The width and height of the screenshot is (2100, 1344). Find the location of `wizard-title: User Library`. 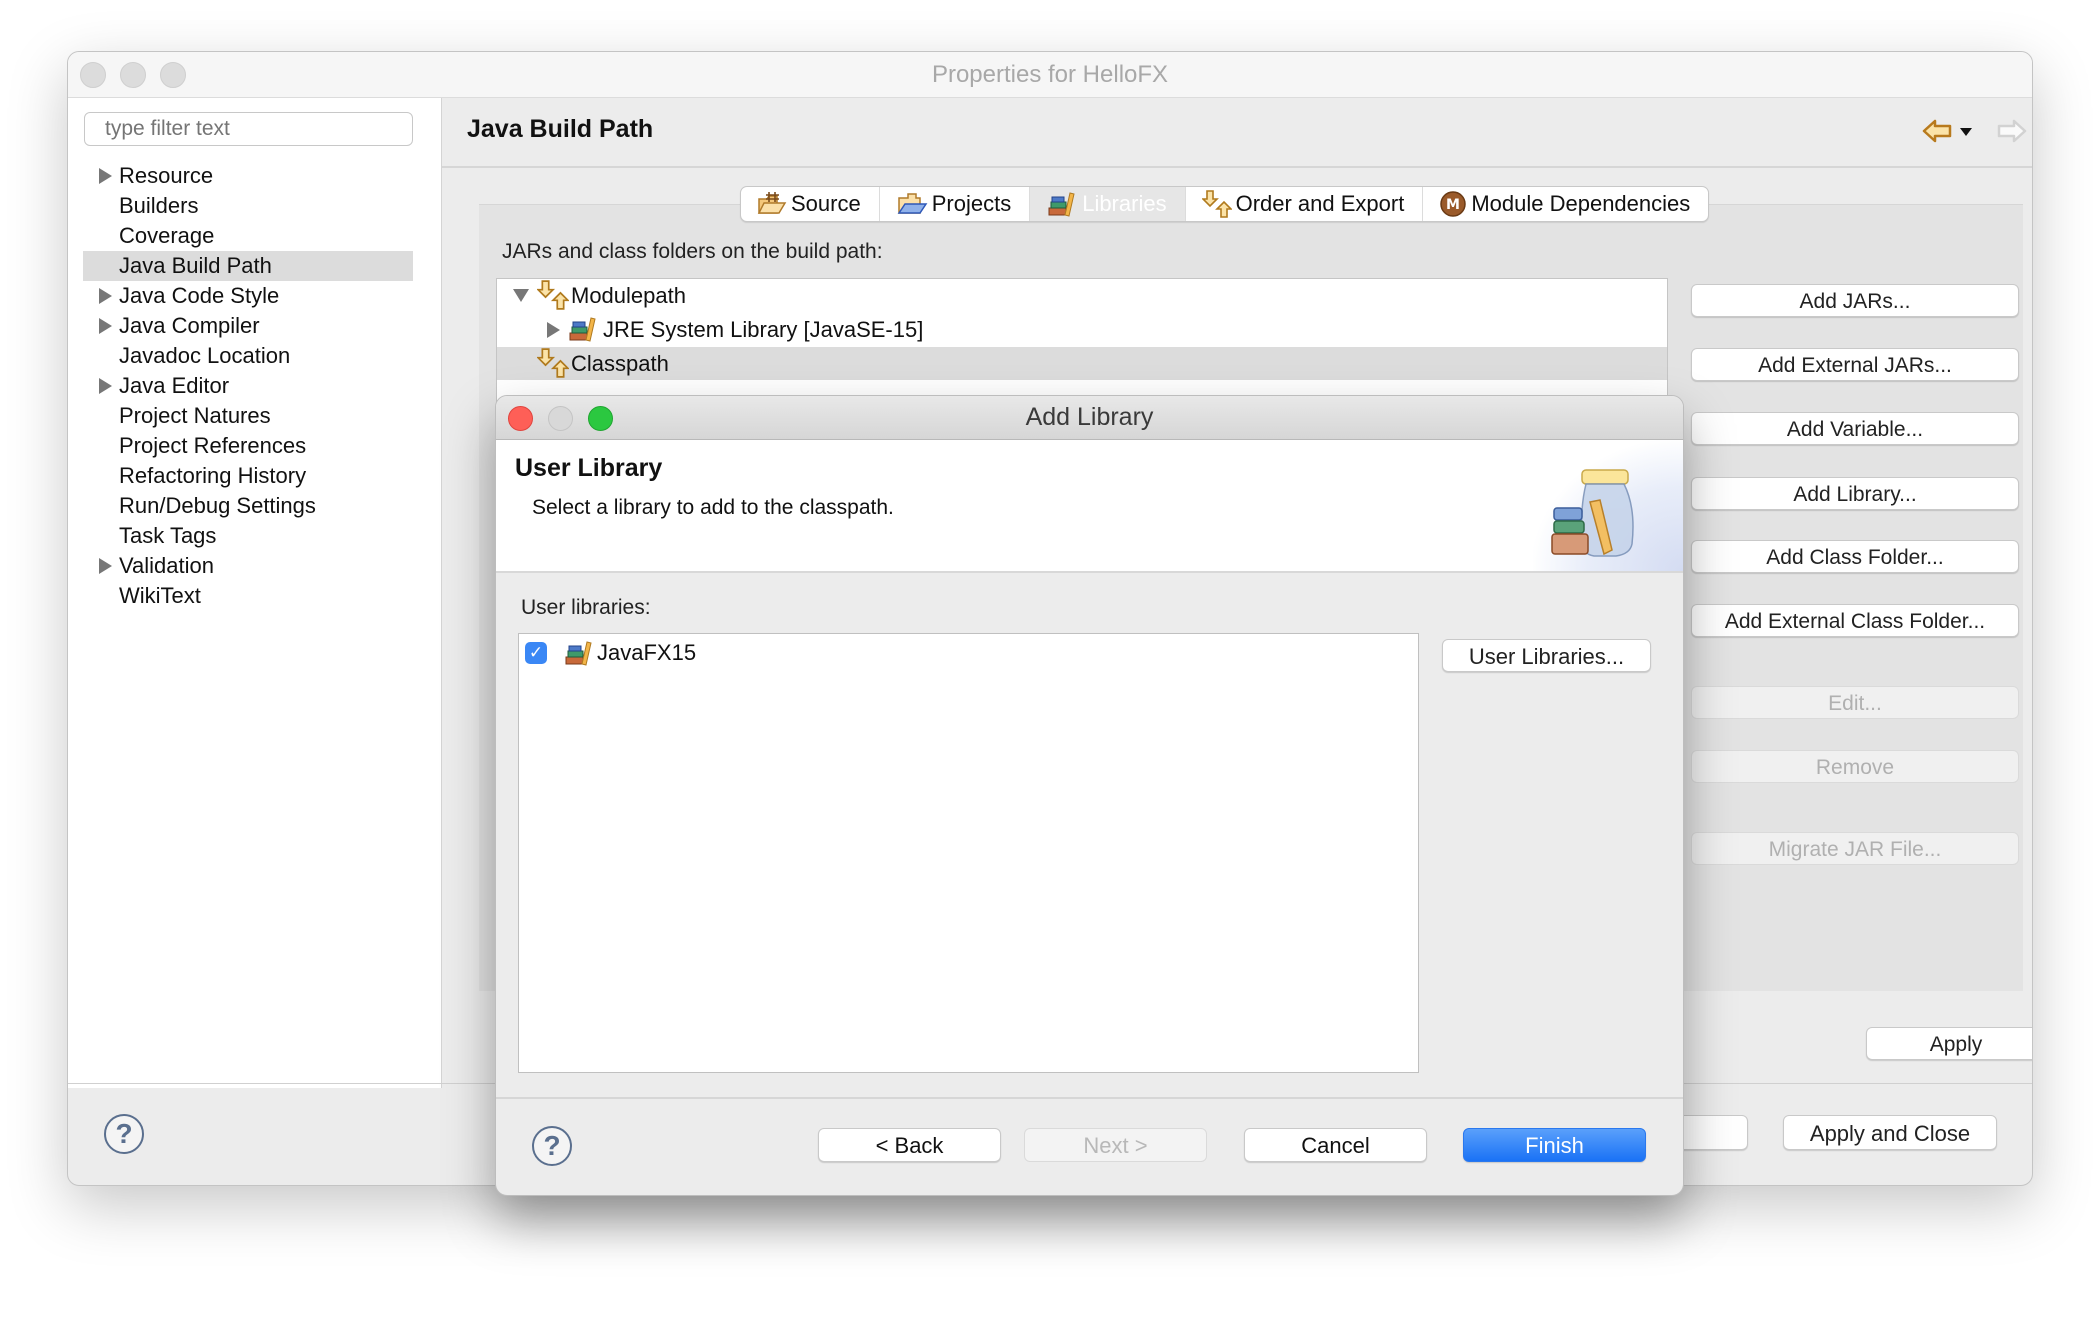

wizard-title: User Library is located at coordinates (589, 468).